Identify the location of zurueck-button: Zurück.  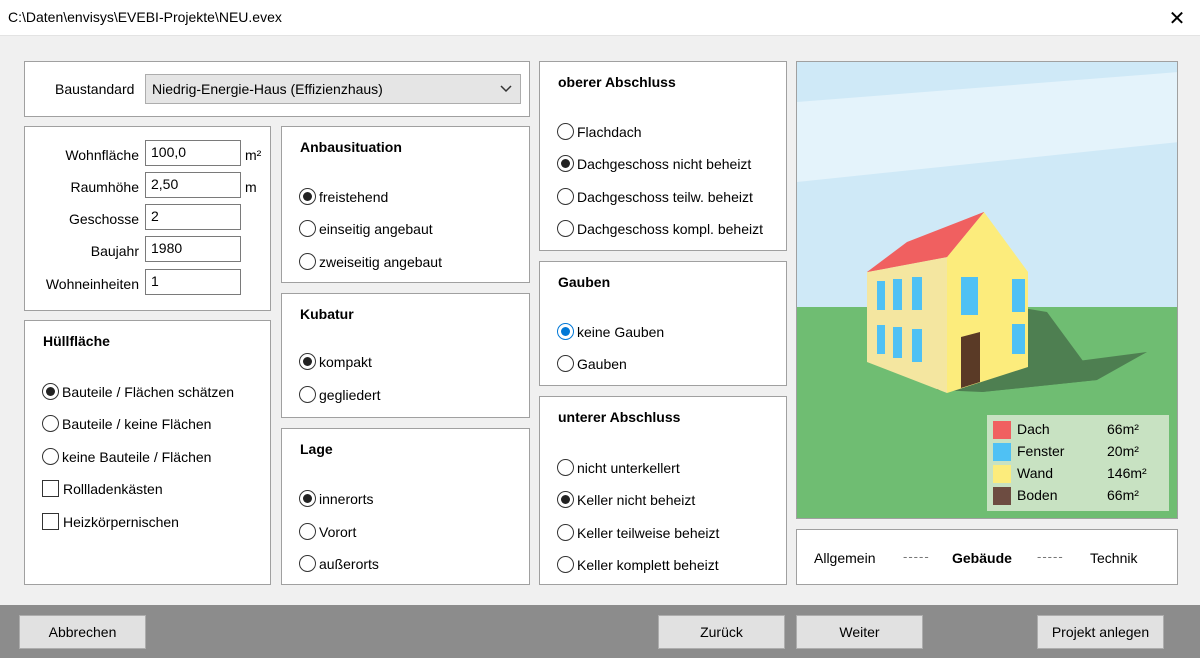
(721, 632).